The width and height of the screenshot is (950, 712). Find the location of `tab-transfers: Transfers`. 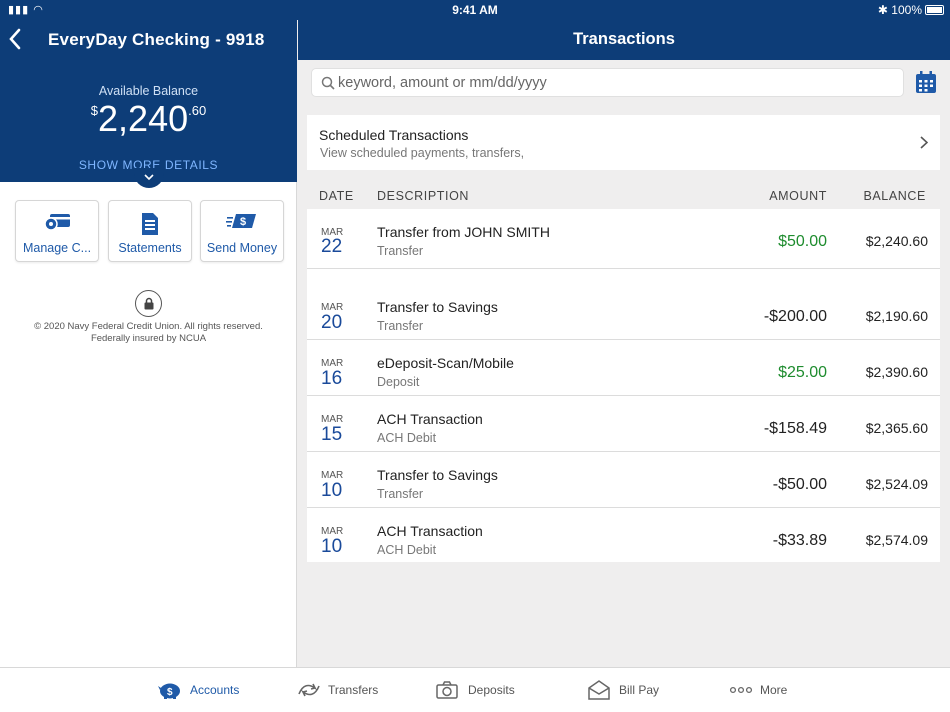

tab-transfers: Transfers is located at coordinates (342, 690).